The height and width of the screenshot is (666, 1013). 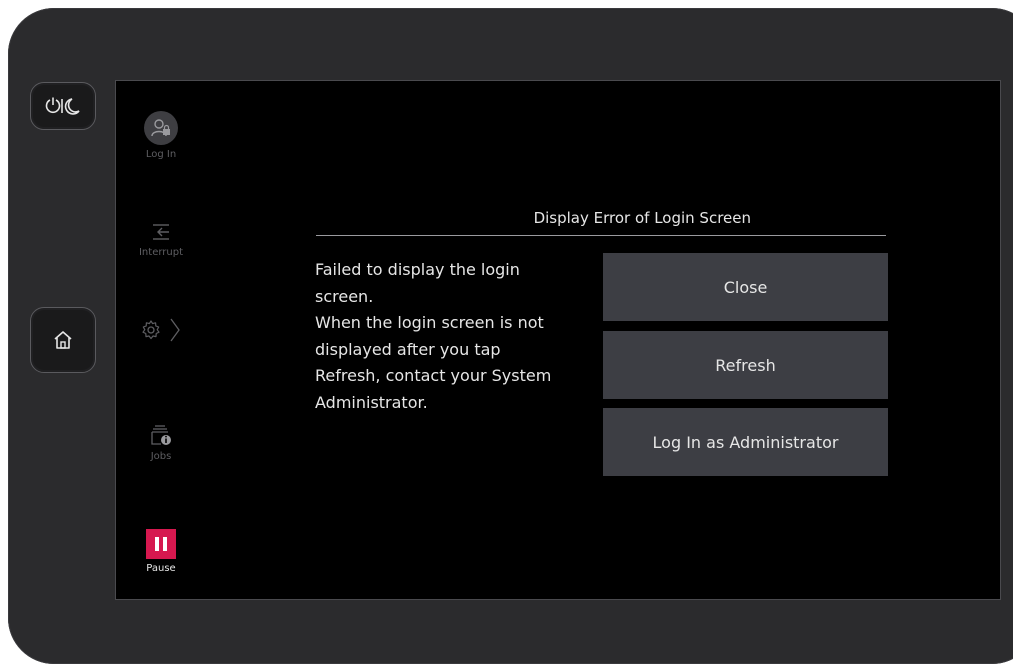 What do you see at coordinates (745, 287) in the screenshot?
I see `close-button: Close` at bounding box center [745, 287].